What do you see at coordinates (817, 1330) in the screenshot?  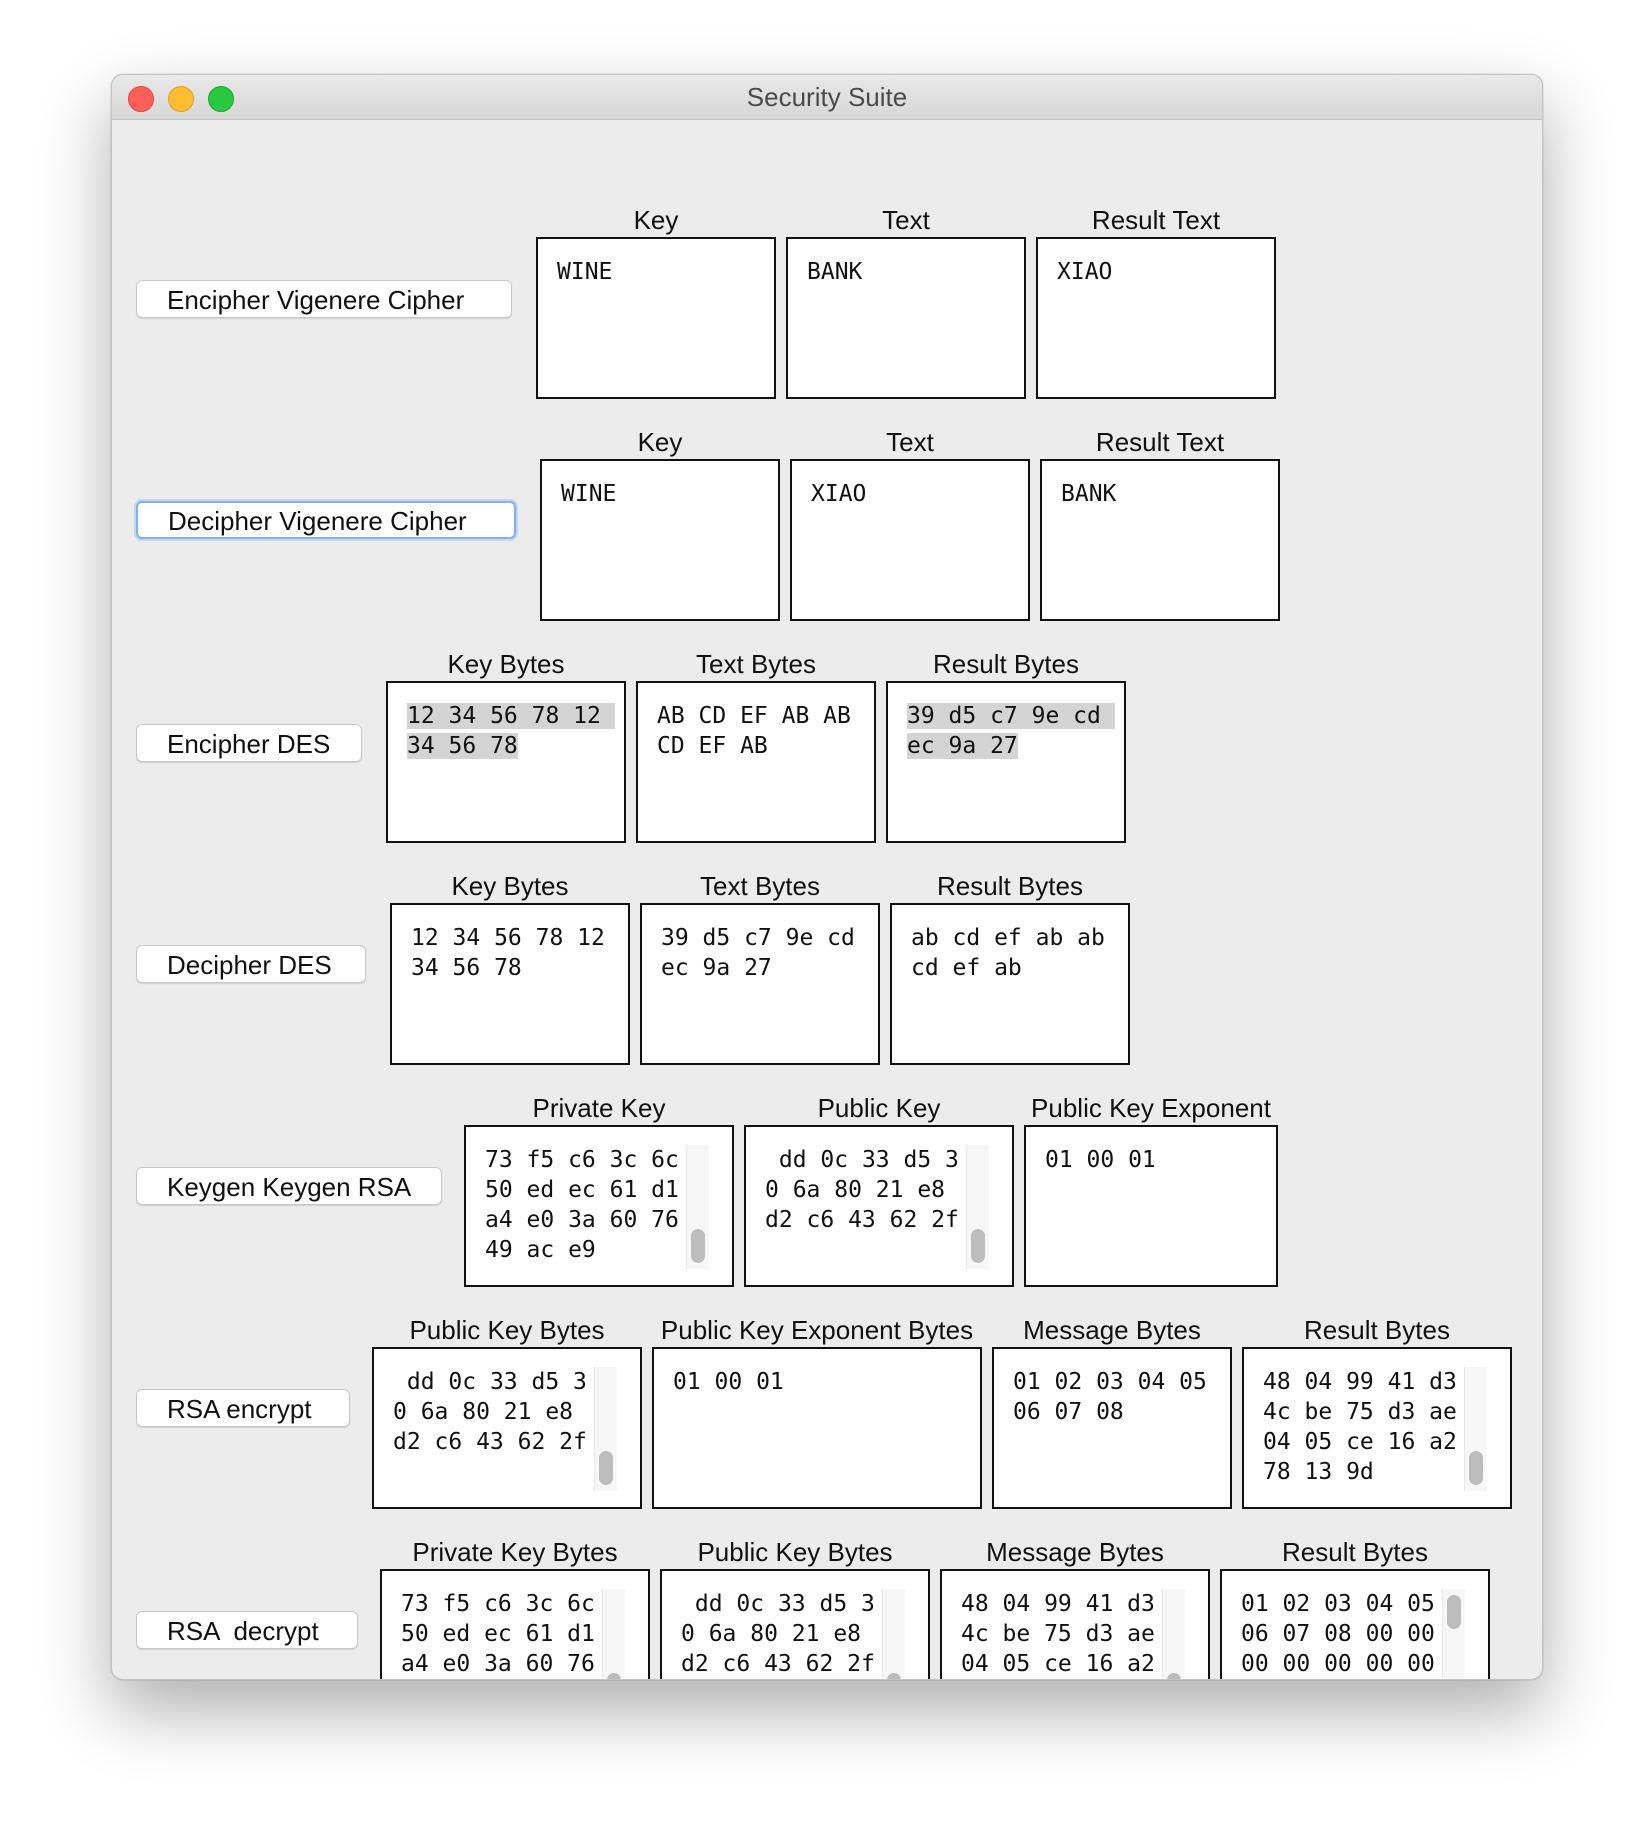 I see `rsa-enc-exponent-label: Public Key Exponent Bytes` at bounding box center [817, 1330].